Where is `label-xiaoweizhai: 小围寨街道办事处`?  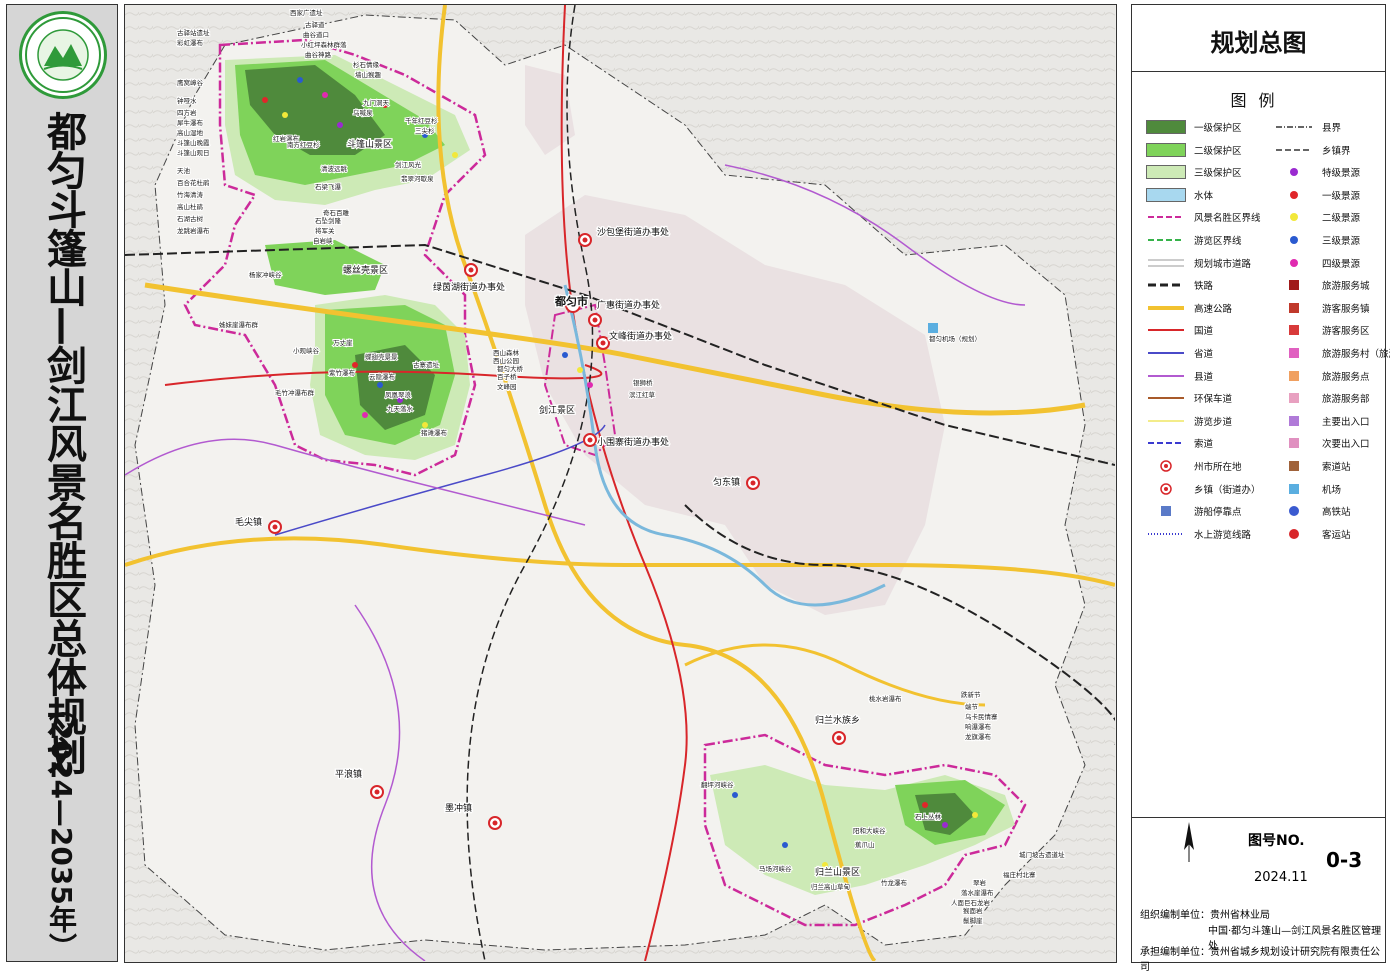 label-xiaoweizhai: 小围寨街道办事处 is located at coordinates (633, 442).